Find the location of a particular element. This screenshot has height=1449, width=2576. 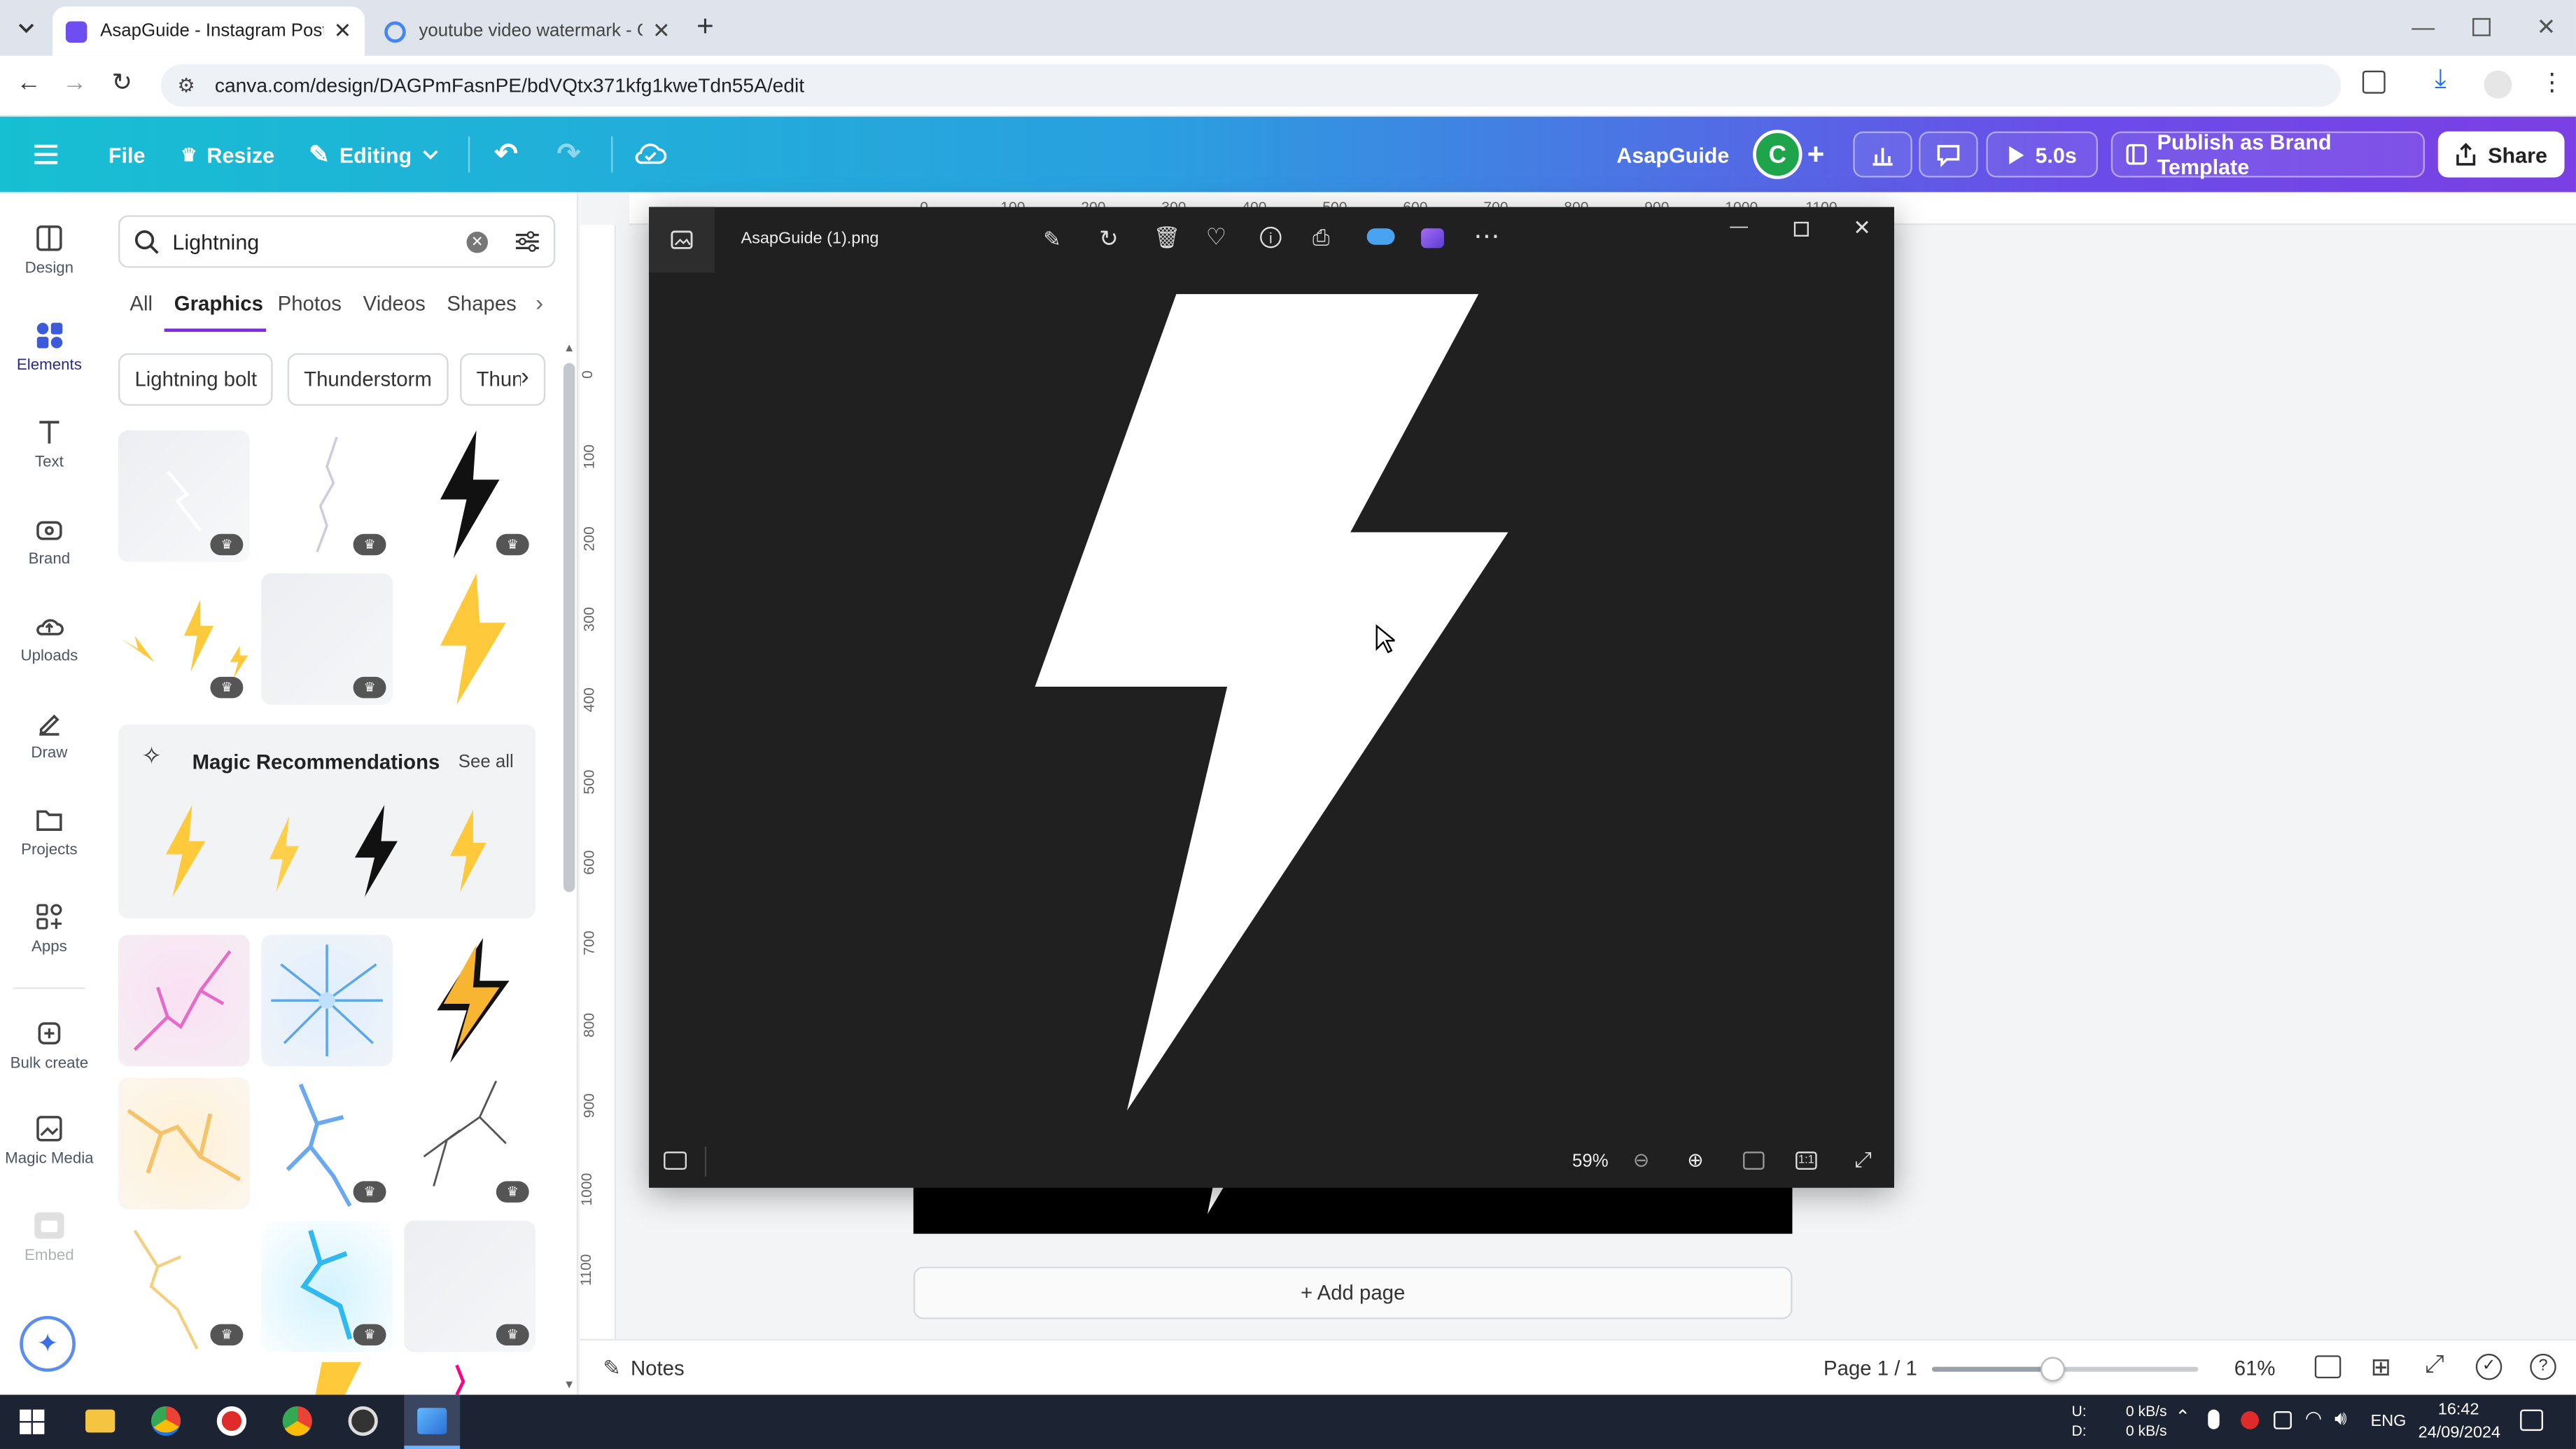

add-page-button: + Add page is located at coordinates (1353, 1293).